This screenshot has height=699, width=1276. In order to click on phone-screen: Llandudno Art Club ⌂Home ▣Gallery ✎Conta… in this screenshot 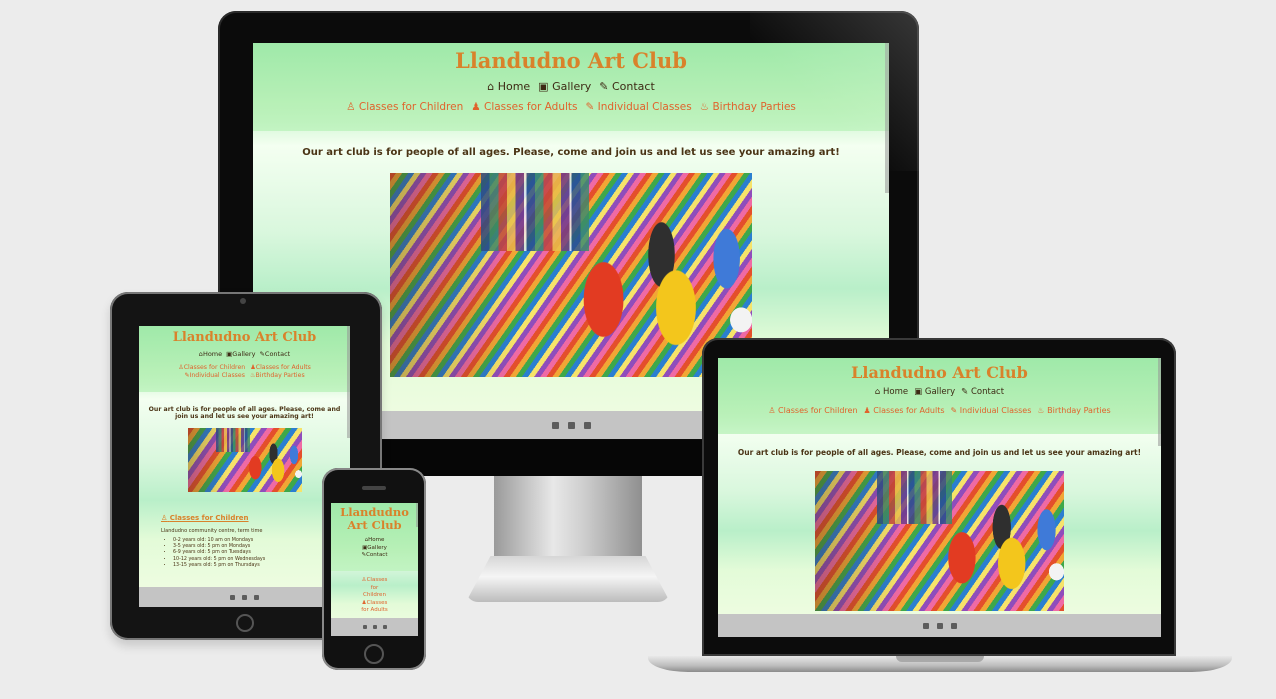, I will do `click(374, 569)`.